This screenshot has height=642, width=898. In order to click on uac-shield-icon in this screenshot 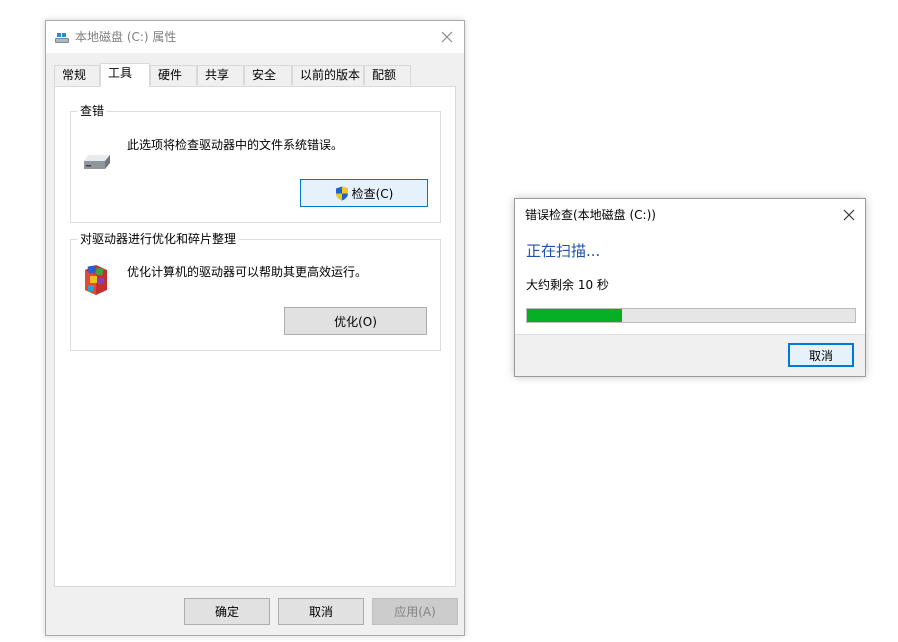, I will do `click(341, 193)`.